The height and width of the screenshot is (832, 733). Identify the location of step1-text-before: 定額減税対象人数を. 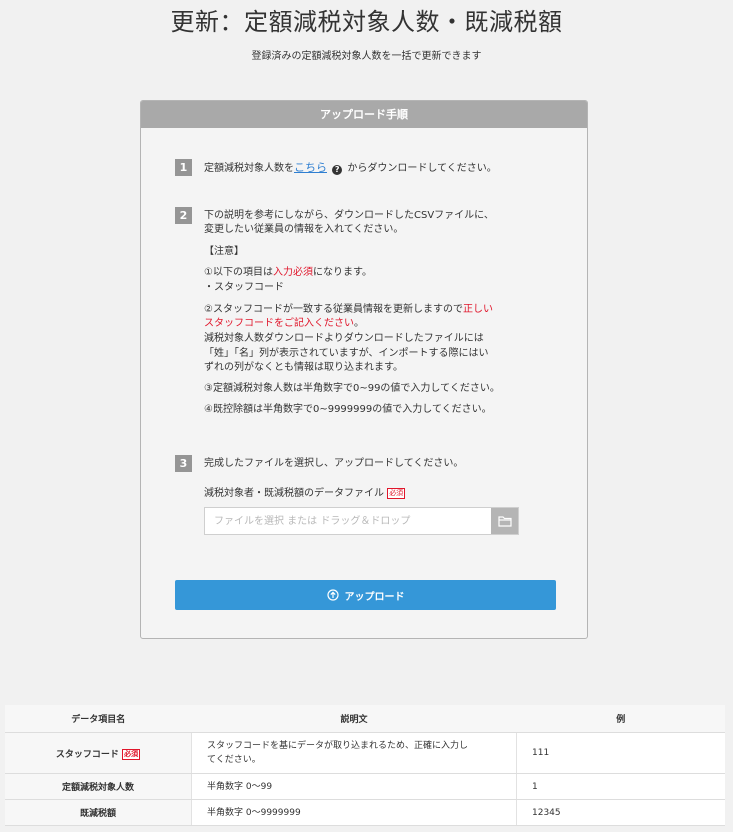
(249, 168).